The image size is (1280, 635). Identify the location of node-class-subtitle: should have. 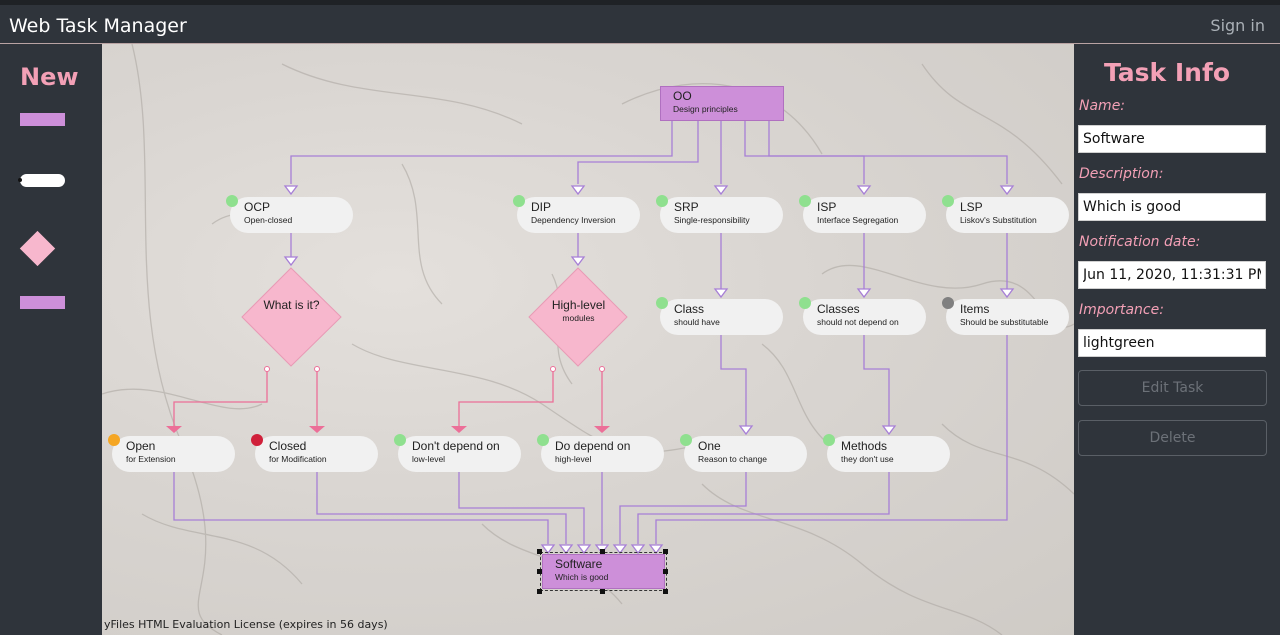
(697, 322).